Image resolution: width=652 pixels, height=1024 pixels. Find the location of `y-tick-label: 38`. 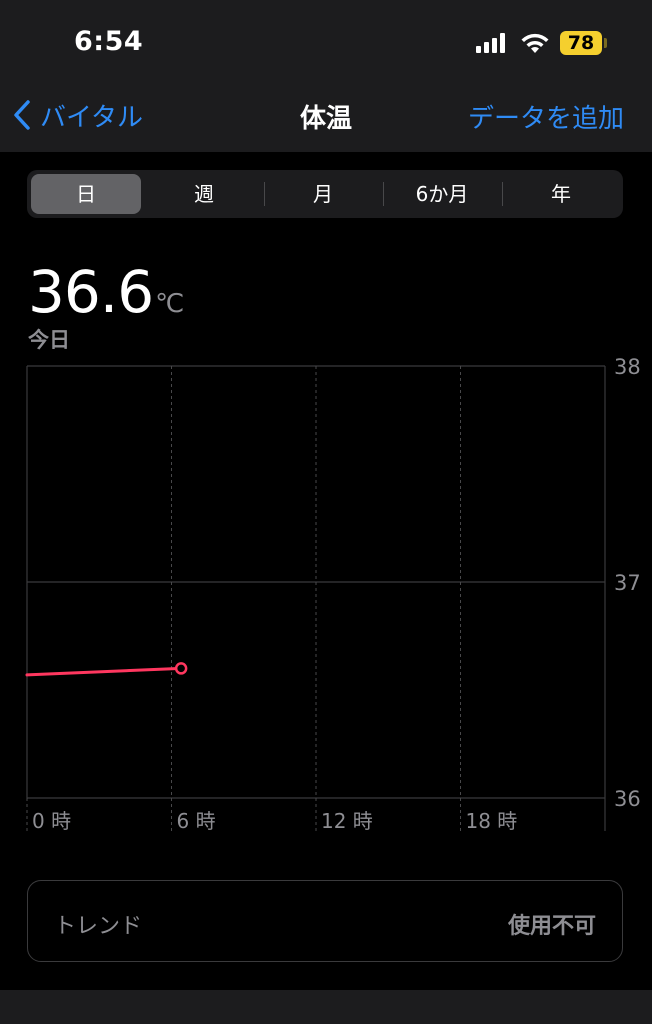

y-tick-label: 38 is located at coordinates (627, 367).